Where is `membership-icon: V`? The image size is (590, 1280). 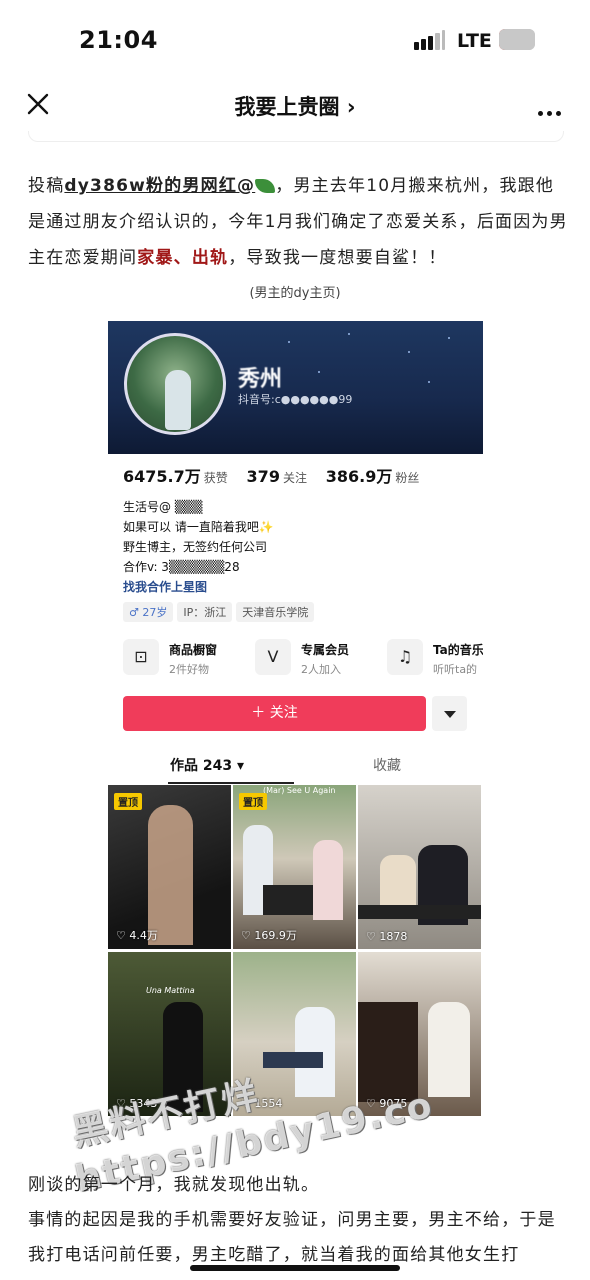
membership-icon: V is located at coordinates (273, 657).